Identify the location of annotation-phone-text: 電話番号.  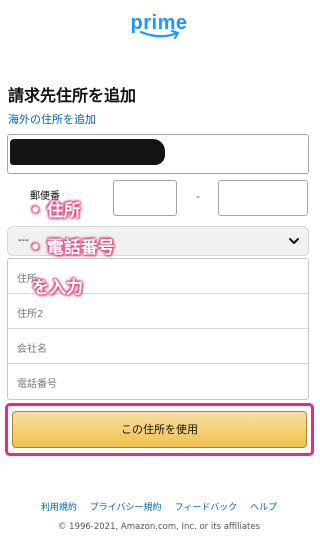
(80, 248).